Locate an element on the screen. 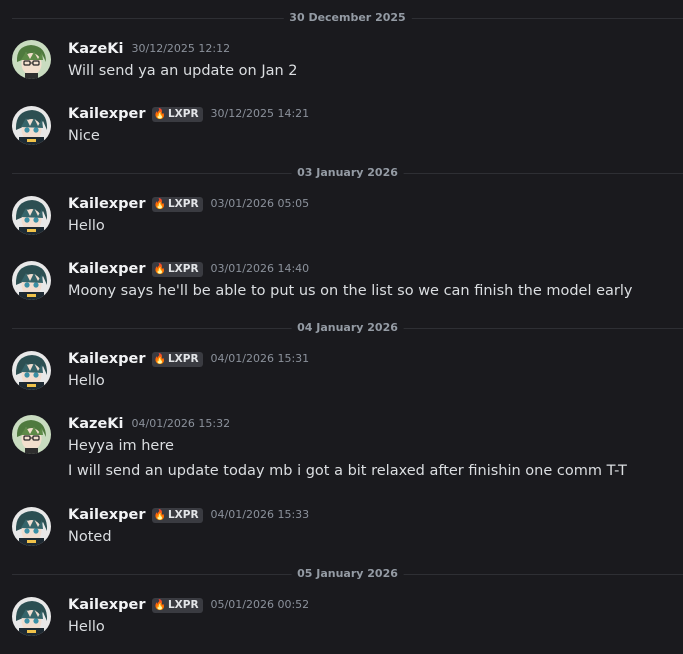 Image resolution: width=683 pixels, height=654 pixels. date-divider: 30 December 2025 is located at coordinates (347, 18).